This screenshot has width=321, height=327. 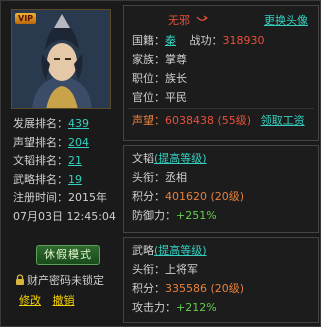 I want to click on lock-icon, so click(x=20, y=279).